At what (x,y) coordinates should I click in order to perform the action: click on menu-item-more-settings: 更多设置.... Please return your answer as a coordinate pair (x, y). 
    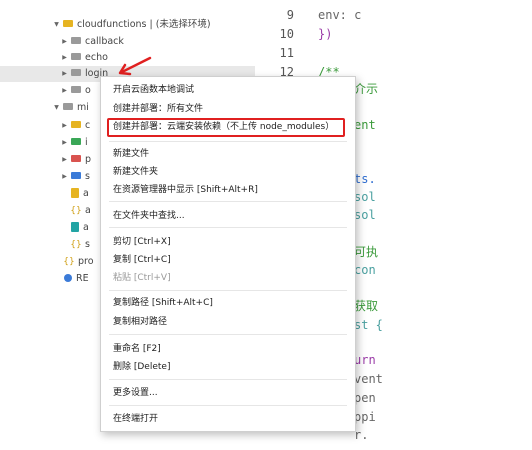
    Looking at the image, I should click on (135, 393).